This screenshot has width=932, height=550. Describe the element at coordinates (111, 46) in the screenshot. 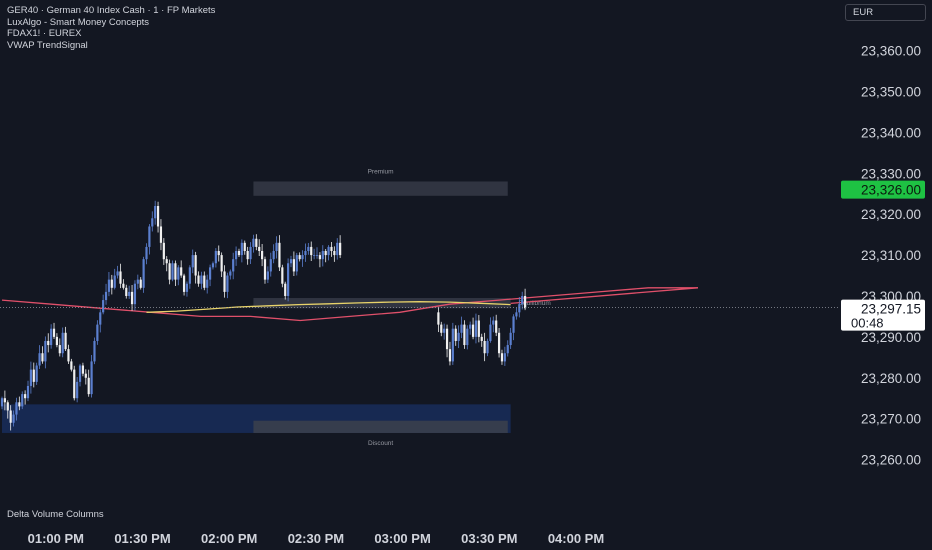

I see `legend-indicator-vwap: VWAP TrendSignal` at that location.